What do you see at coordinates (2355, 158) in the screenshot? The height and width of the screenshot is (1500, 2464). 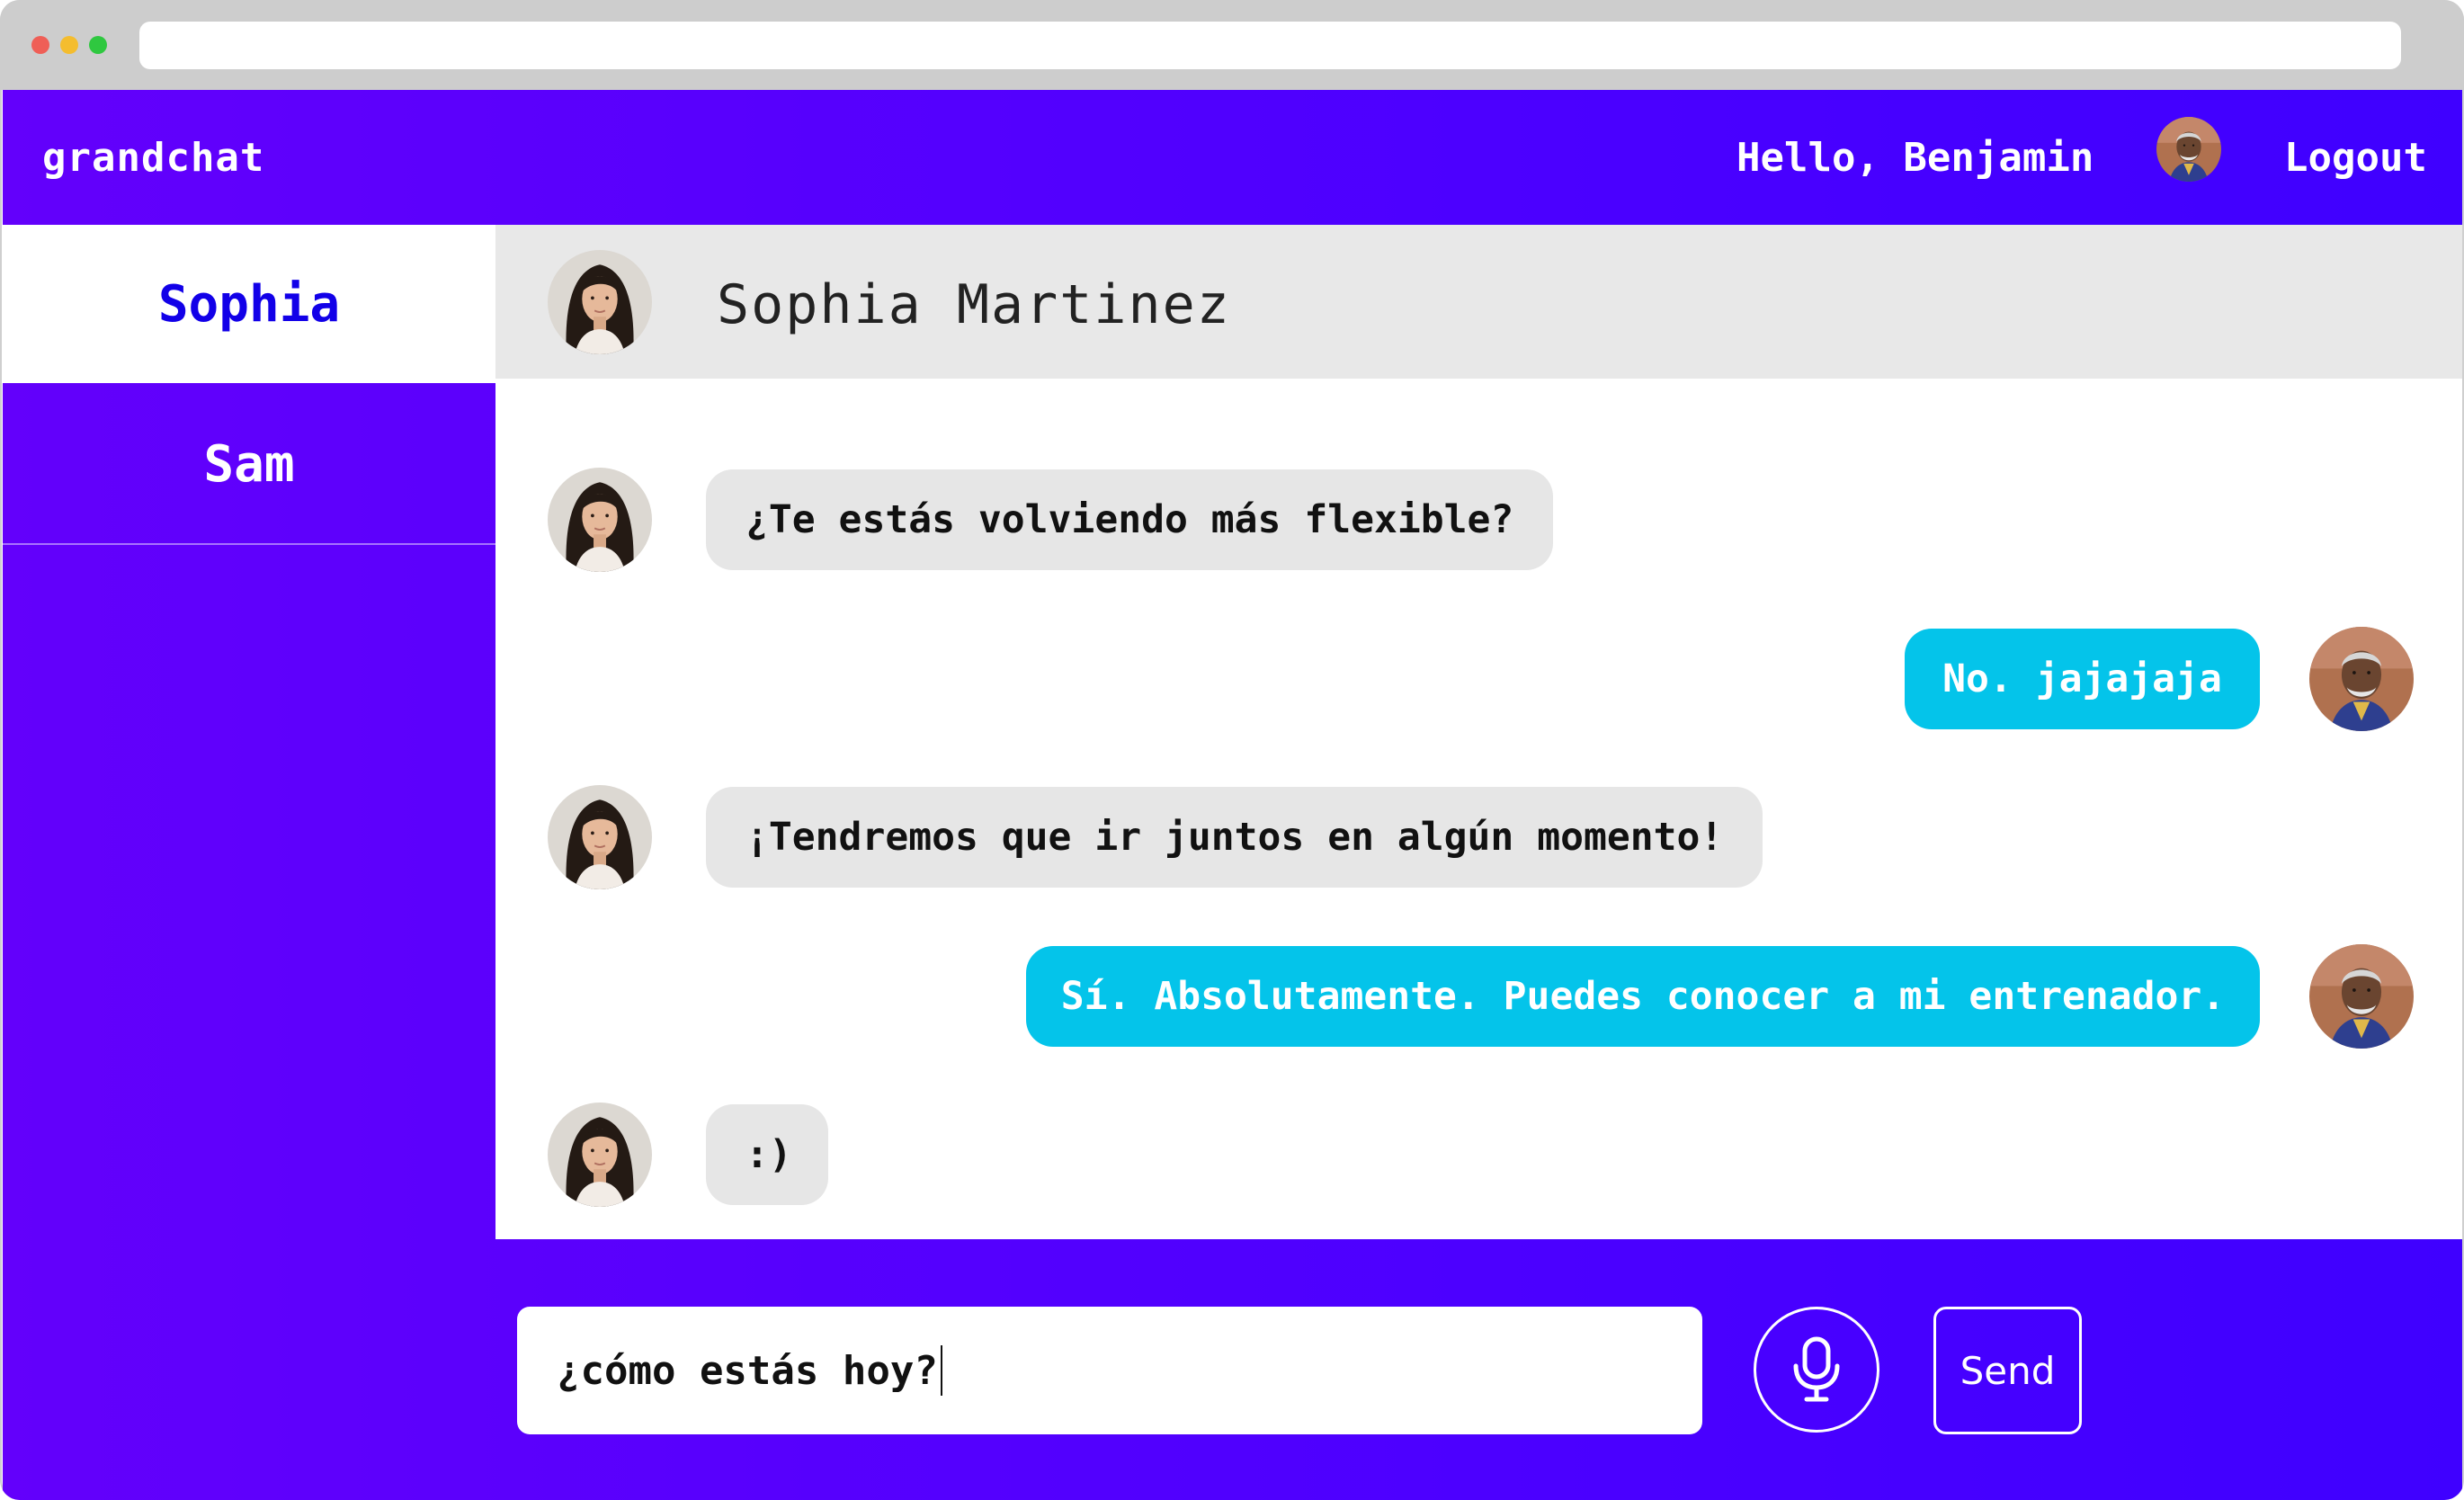 I see `logout-button: Logout` at bounding box center [2355, 158].